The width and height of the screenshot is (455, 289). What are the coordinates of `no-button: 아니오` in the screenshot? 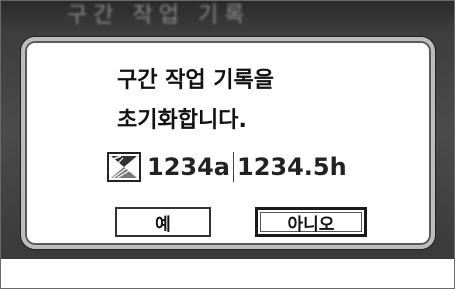 It's located at (311, 222).